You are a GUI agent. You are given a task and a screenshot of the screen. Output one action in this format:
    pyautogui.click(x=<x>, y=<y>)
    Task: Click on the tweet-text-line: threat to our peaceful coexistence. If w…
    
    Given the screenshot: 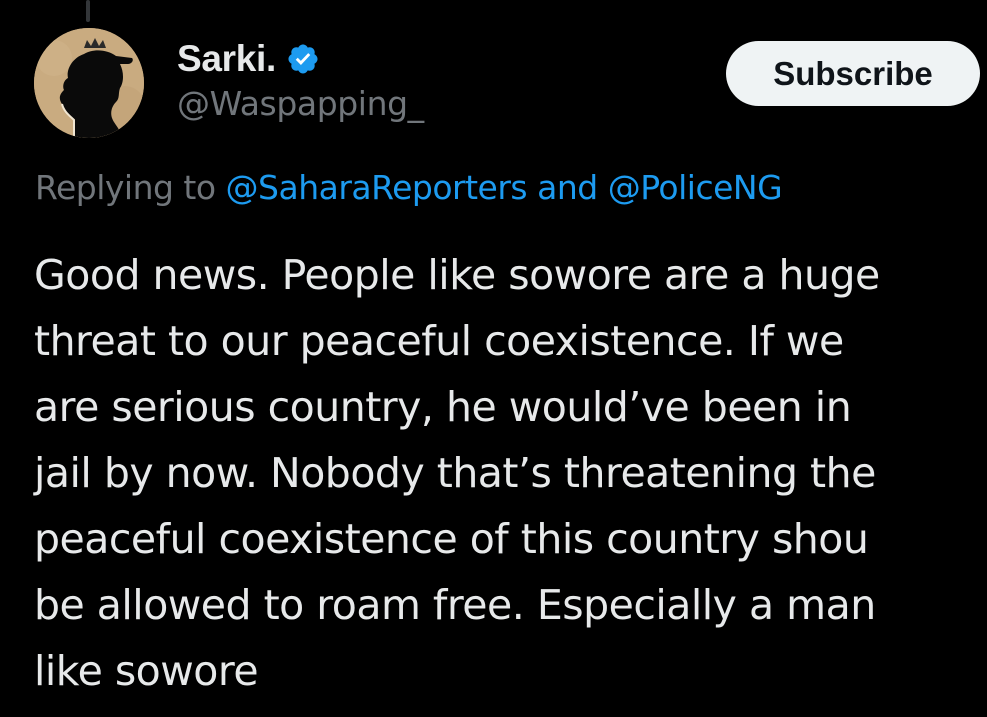 What is the action you would take?
    pyautogui.click(x=439, y=341)
    